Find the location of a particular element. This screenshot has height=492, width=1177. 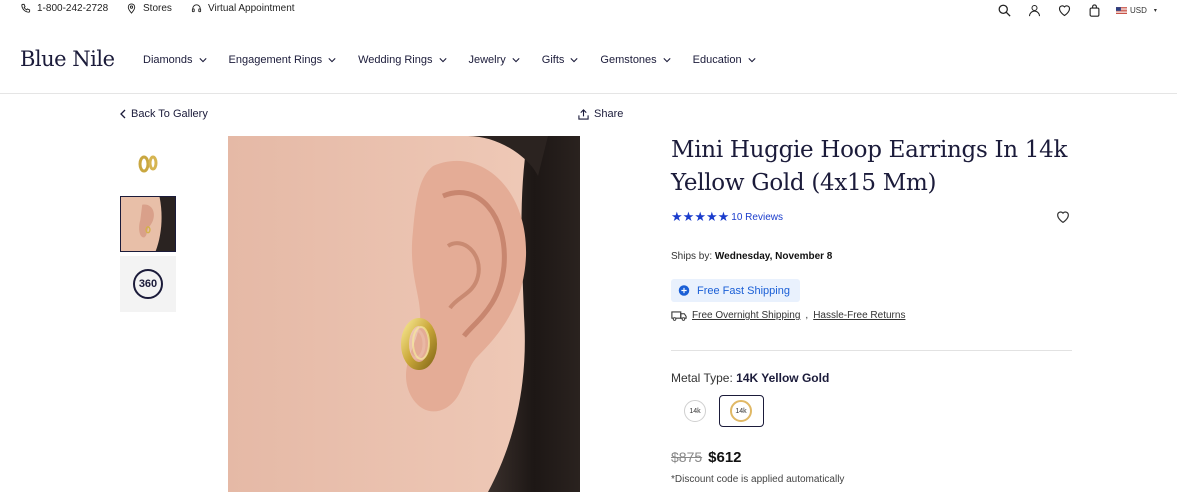

nav-item-gemstones: Gemstones is located at coordinates (635, 60).